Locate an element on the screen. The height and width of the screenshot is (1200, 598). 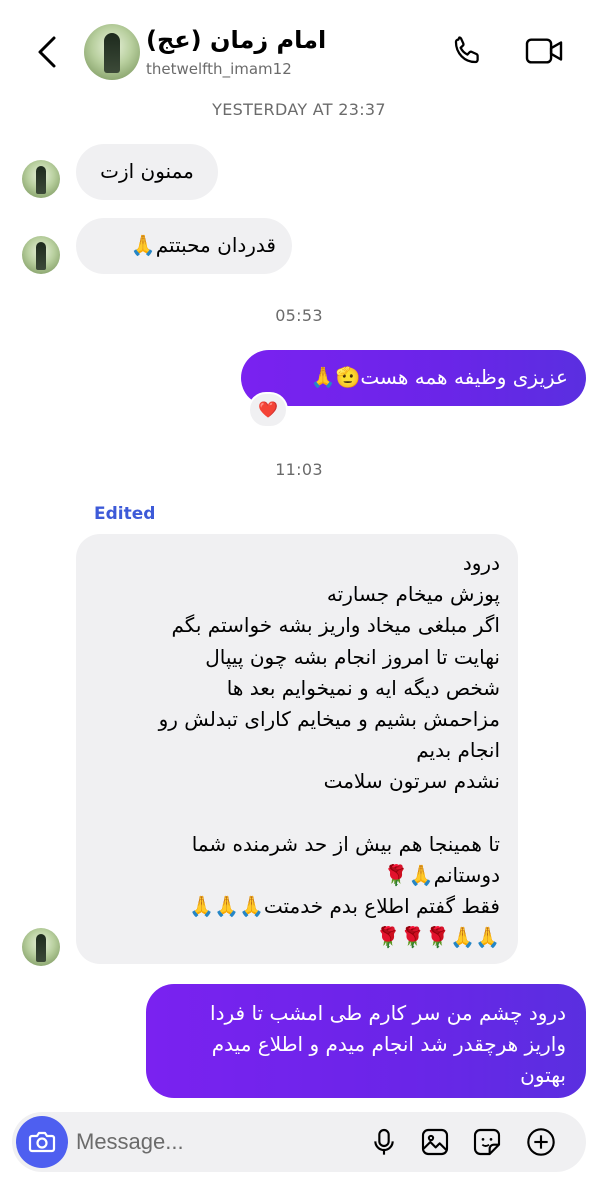
timestamp: 11:03 is located at coordinates (299, 469).